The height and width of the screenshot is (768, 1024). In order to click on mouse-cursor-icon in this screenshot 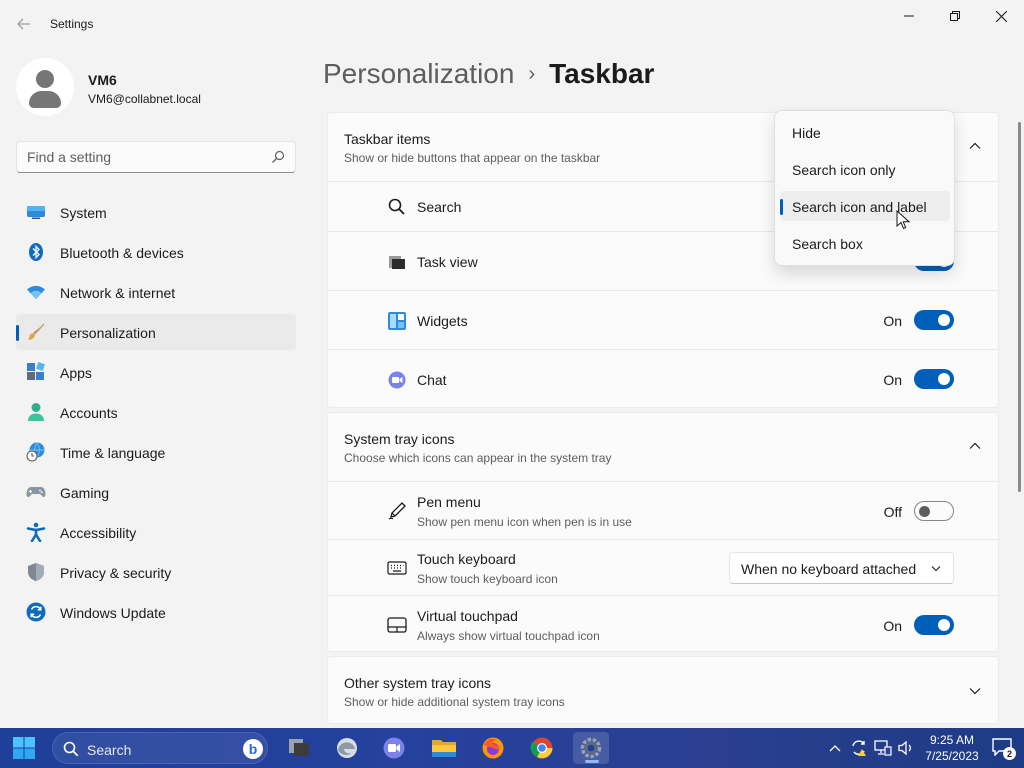, I will do `click(903, 220)`.